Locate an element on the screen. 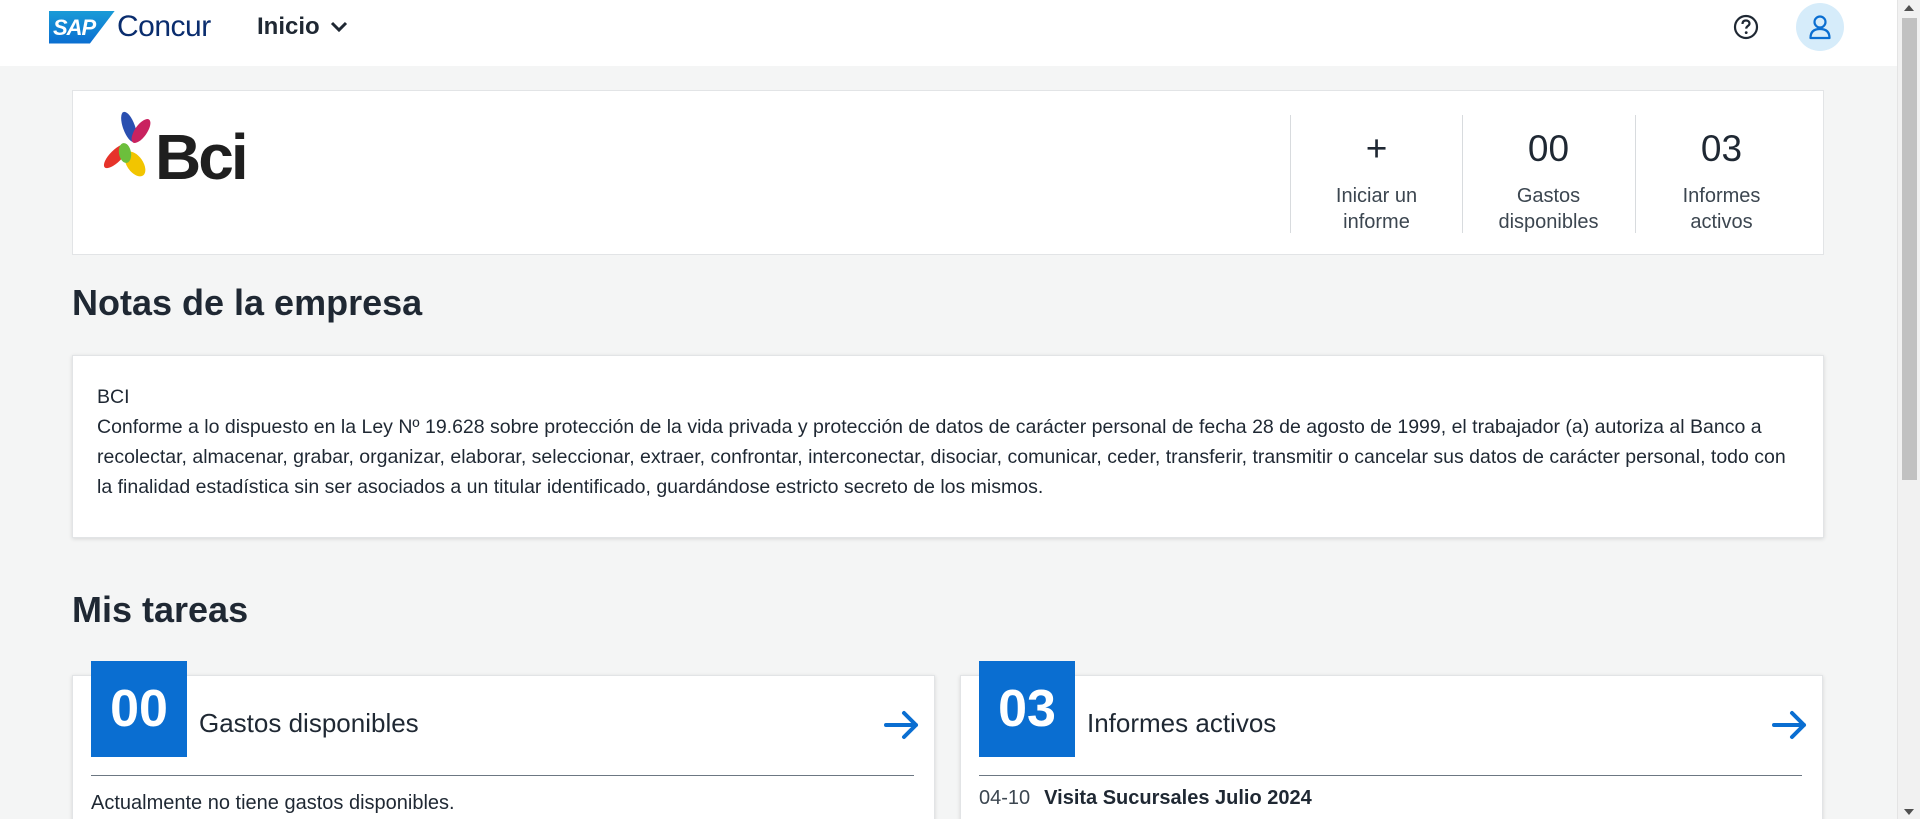 The image size is (1920, 819). my-tasks-heading: Mis tareas is located at coordinates (160, 609).